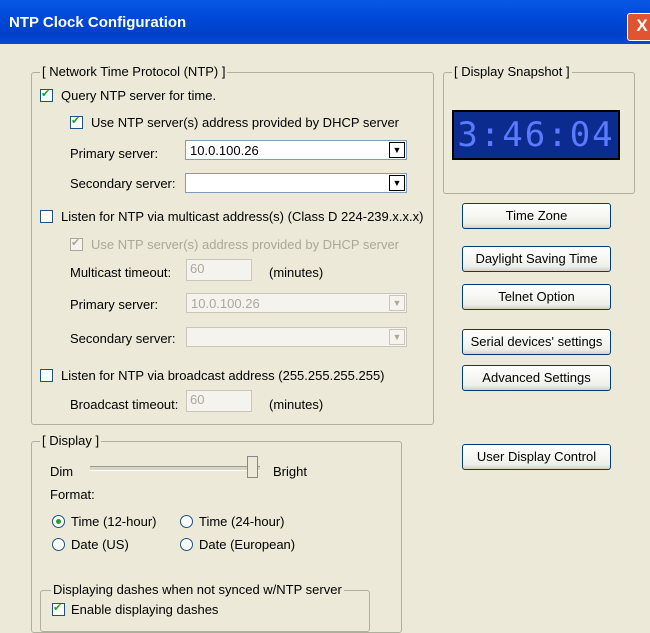 The height and width of the screenshot is (633, 650). Describe the element at coordinates (123, 183) in the screenshot. I see `secondary-server-label: Secondary server:` at that location.